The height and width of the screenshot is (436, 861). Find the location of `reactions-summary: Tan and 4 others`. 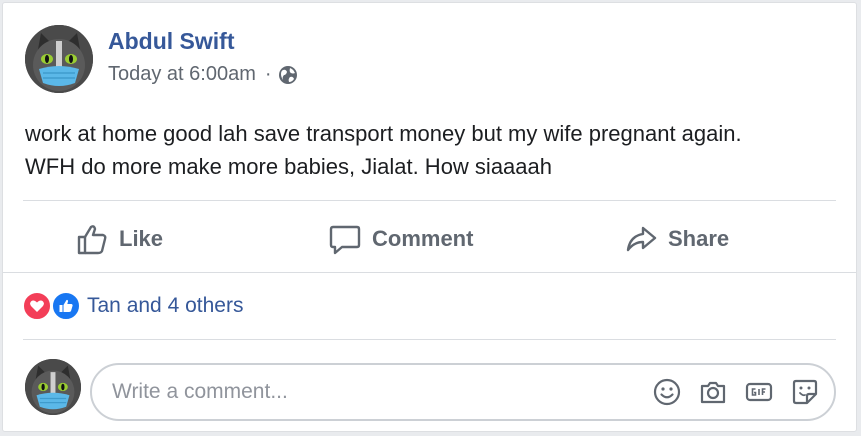

reactions-summary: Tan and 4 others is located at coordinates (132, 306).